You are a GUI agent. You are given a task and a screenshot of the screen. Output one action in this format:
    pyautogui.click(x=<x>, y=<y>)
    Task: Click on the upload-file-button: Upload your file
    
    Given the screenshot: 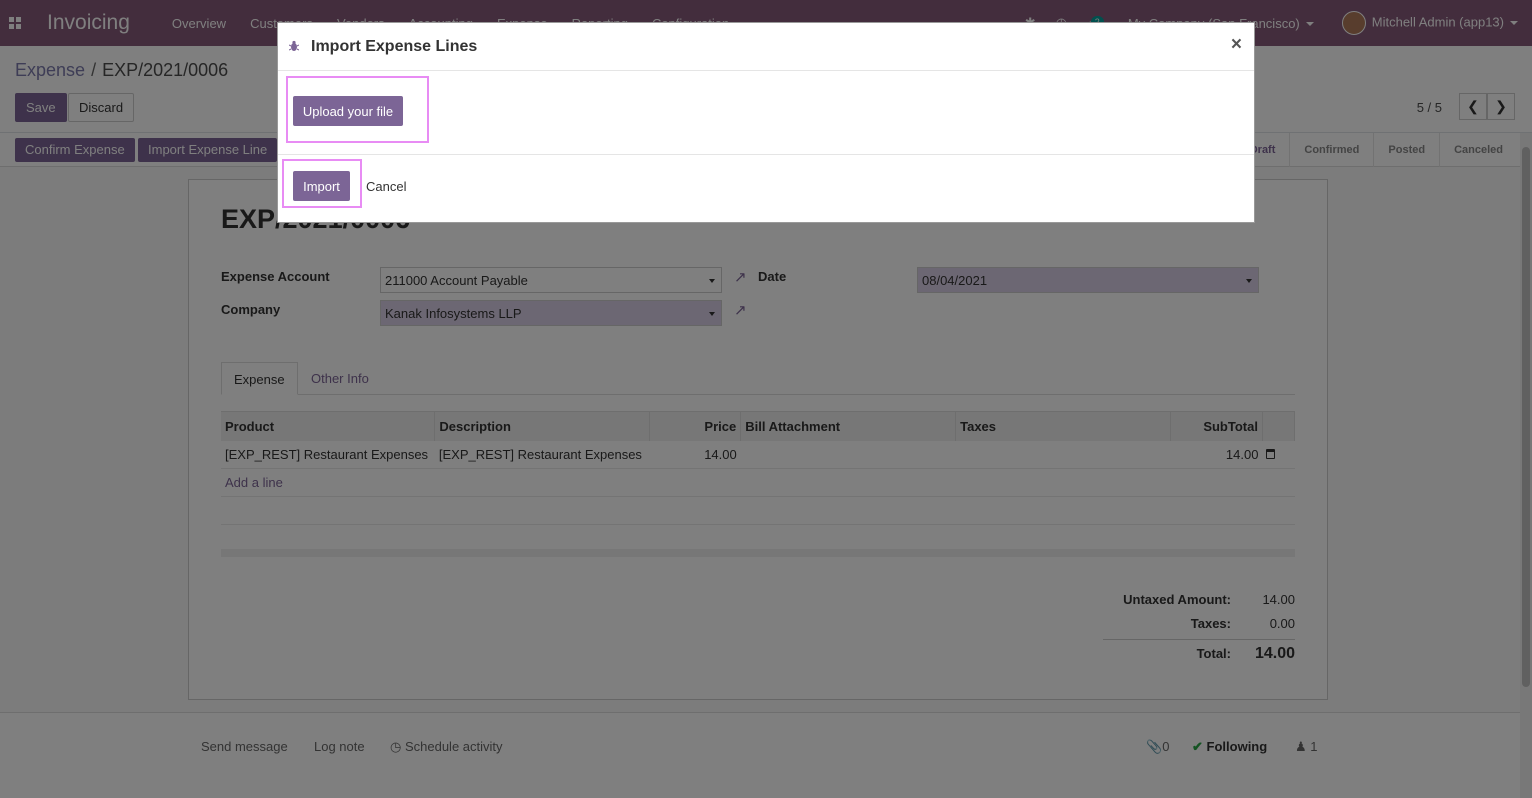 What is the action you would take?
    pyautogui.click(x=348, y=111)
    